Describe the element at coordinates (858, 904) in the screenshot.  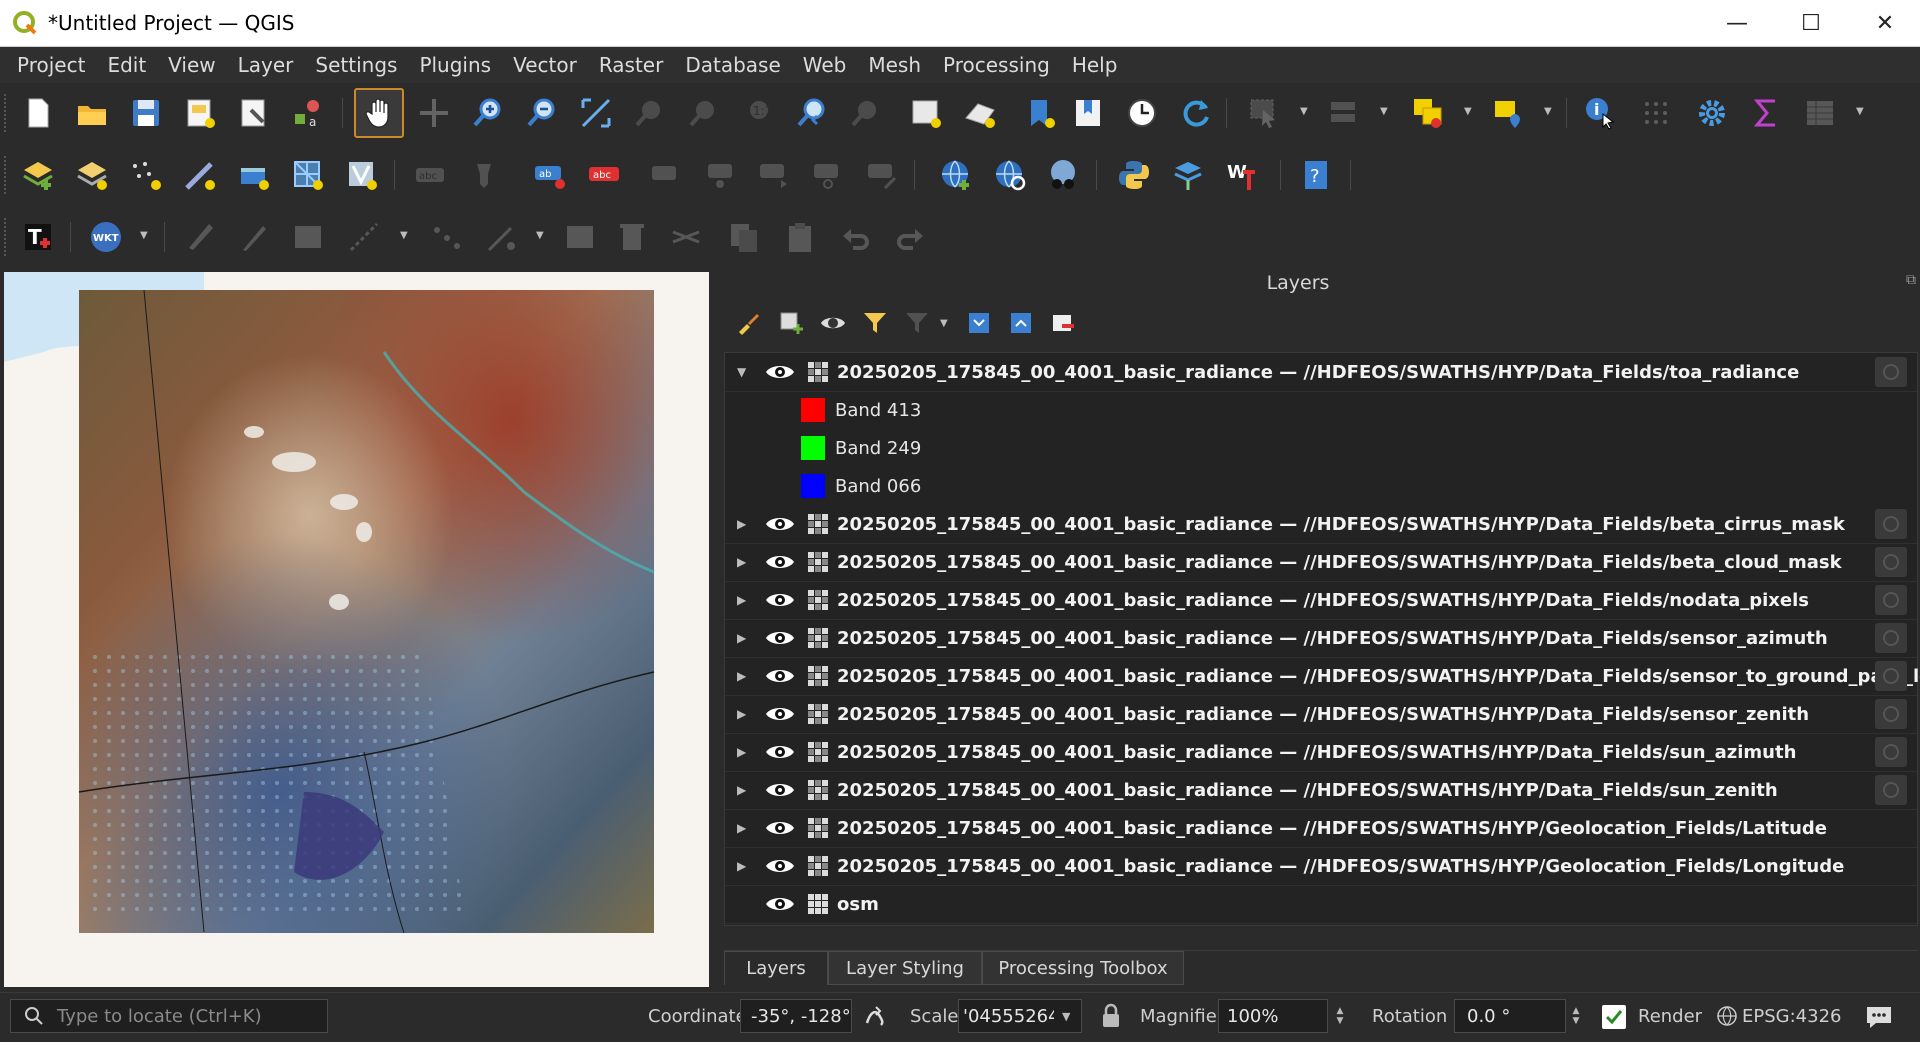
I see `layer-name: osm` at that location.